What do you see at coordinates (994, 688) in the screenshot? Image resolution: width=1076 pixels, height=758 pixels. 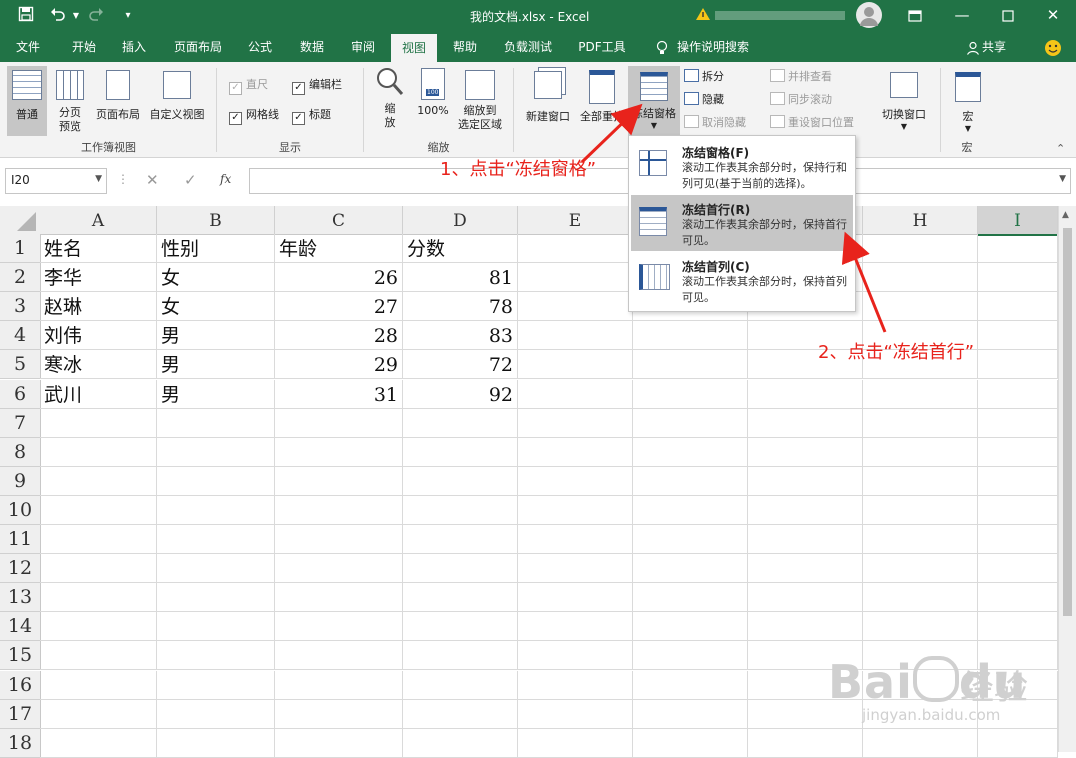 I see `watermark-jingyan: 经验` at bounding box center [994, 688].